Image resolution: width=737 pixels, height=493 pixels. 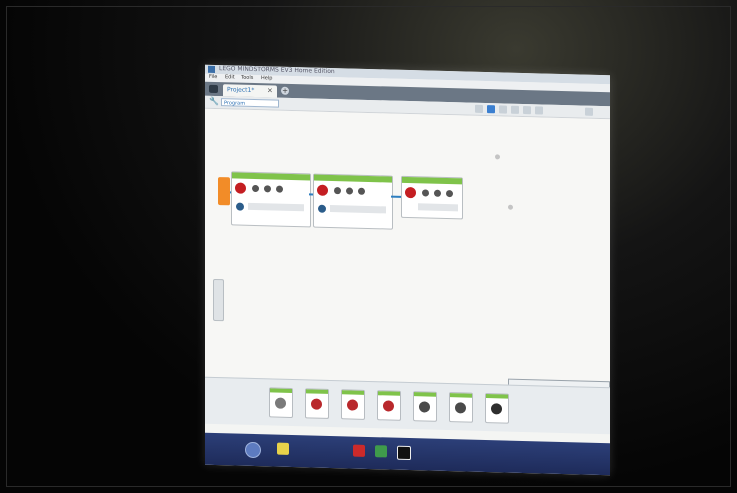 I want to click on folder-icon, so click(x=283, y=448).